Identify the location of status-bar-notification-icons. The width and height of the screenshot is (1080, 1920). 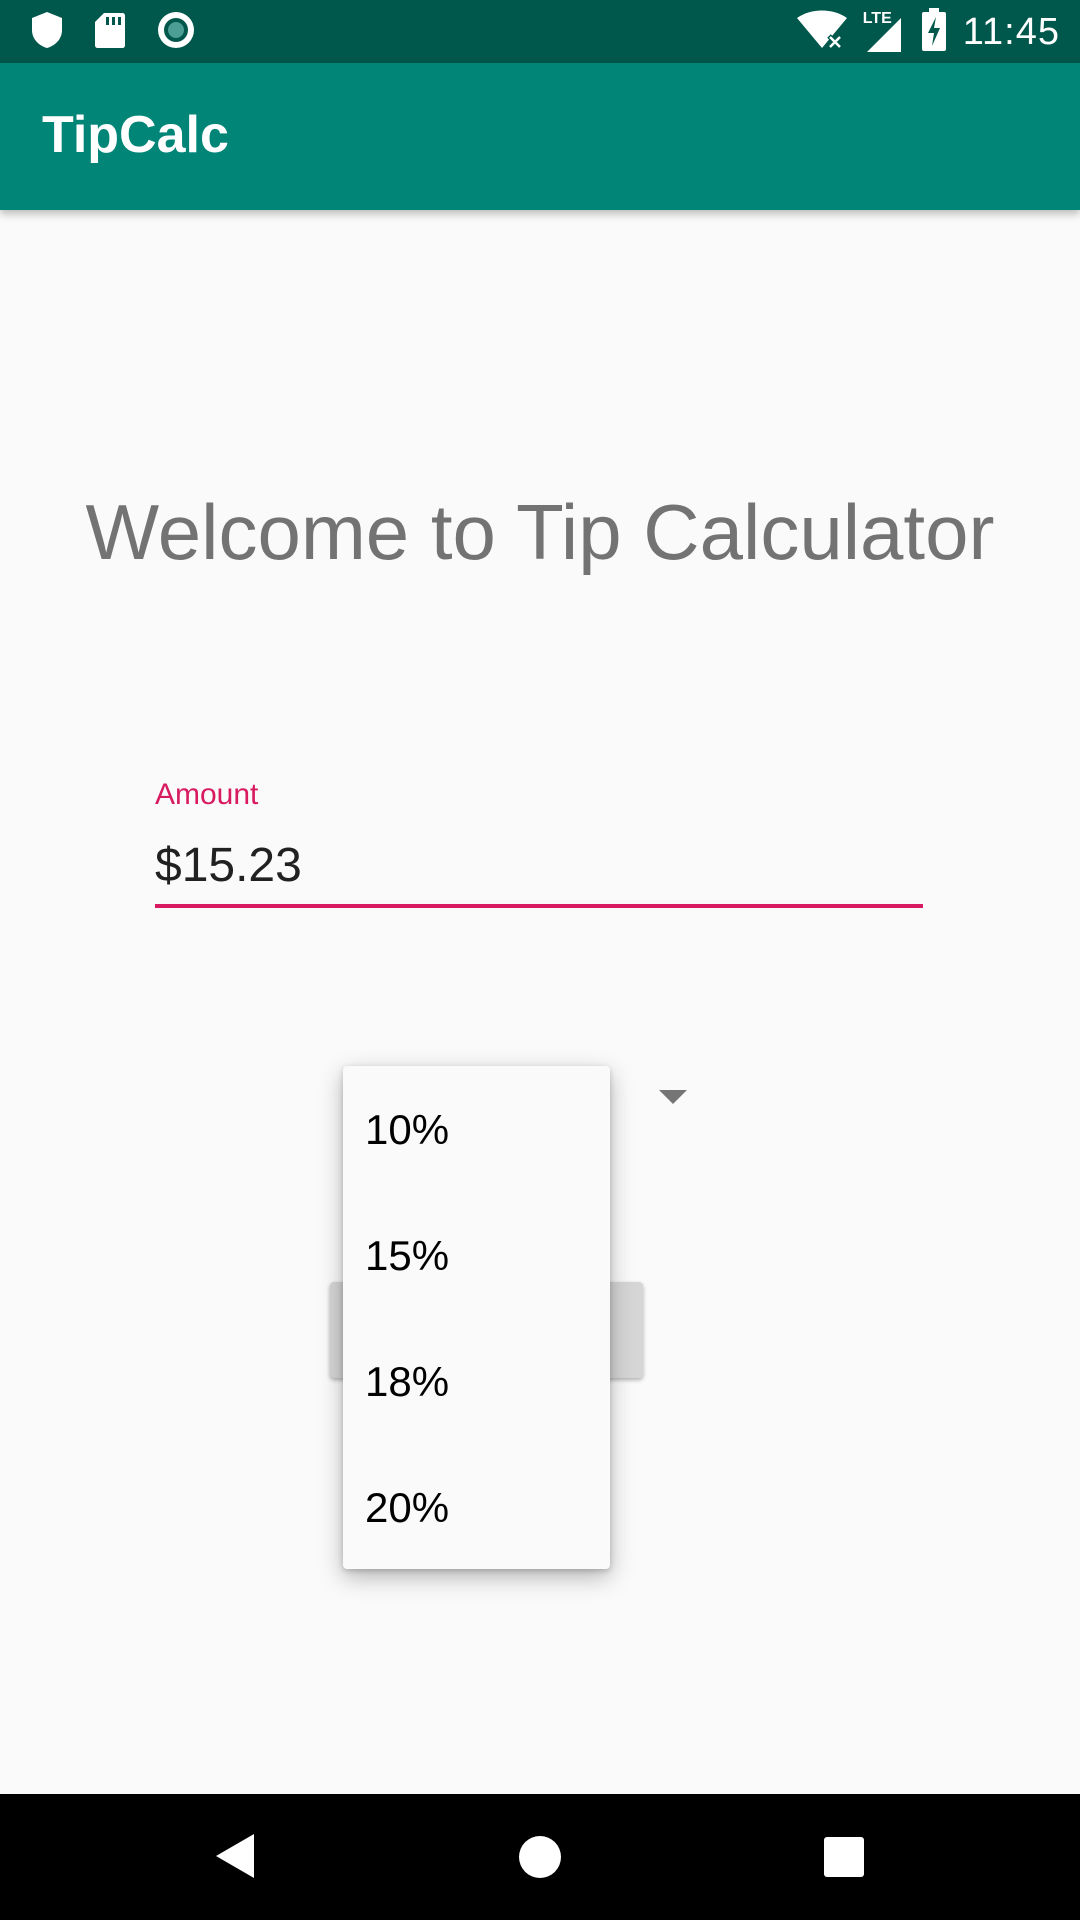
(113, 32).